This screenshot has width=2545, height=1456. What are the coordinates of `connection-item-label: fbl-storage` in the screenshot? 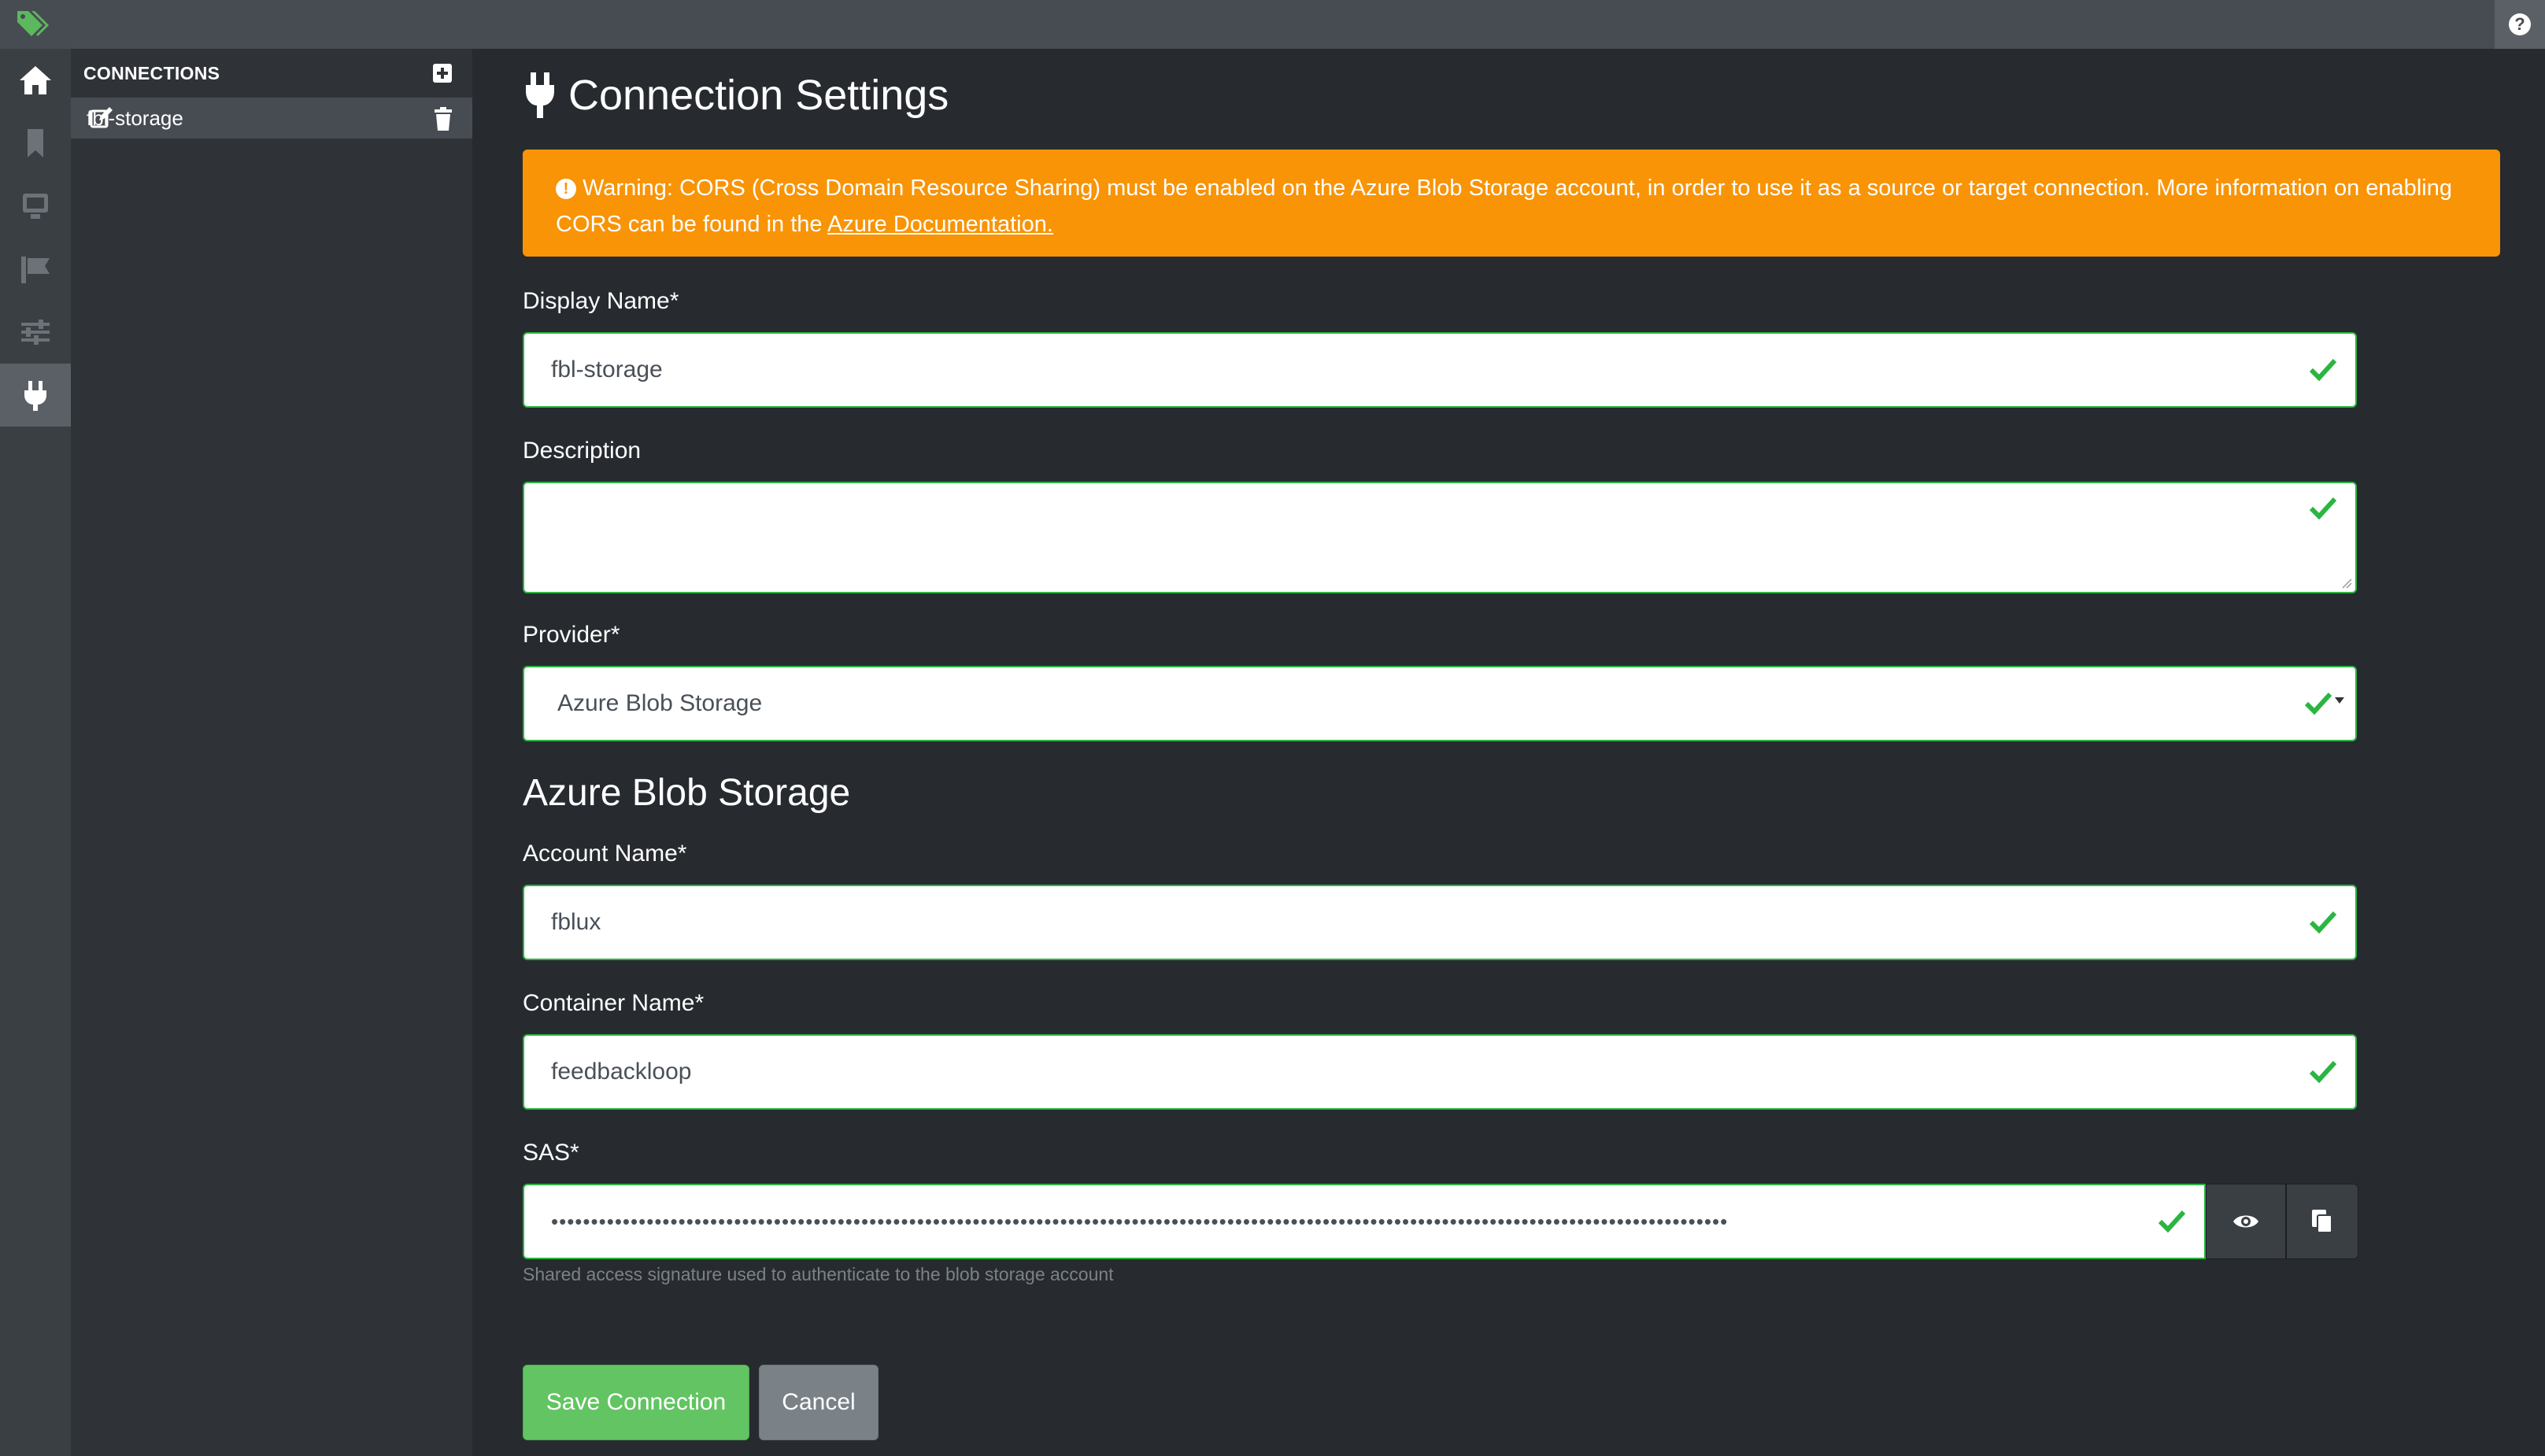 It's located at (135, 117).